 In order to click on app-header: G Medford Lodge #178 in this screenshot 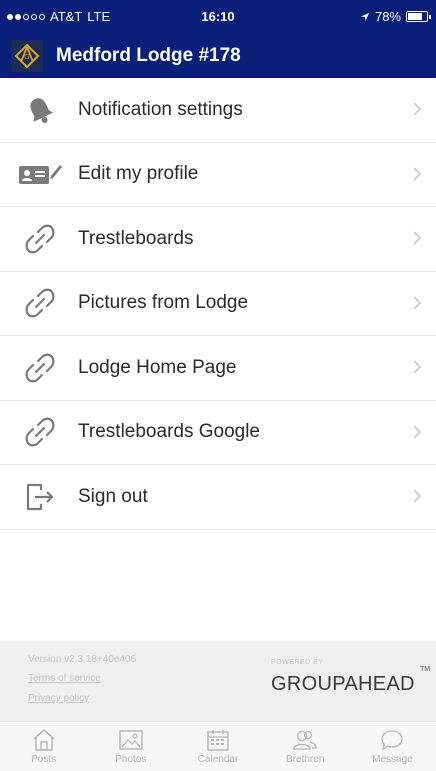, I will do `click(218, 55)`.